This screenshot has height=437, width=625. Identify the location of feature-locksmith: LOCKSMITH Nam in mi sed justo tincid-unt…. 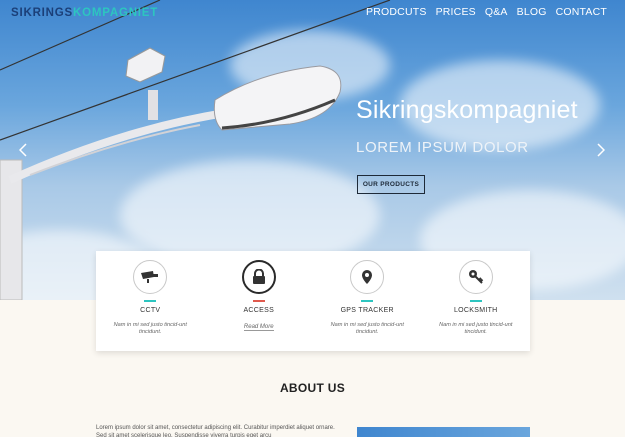
(476, 301).